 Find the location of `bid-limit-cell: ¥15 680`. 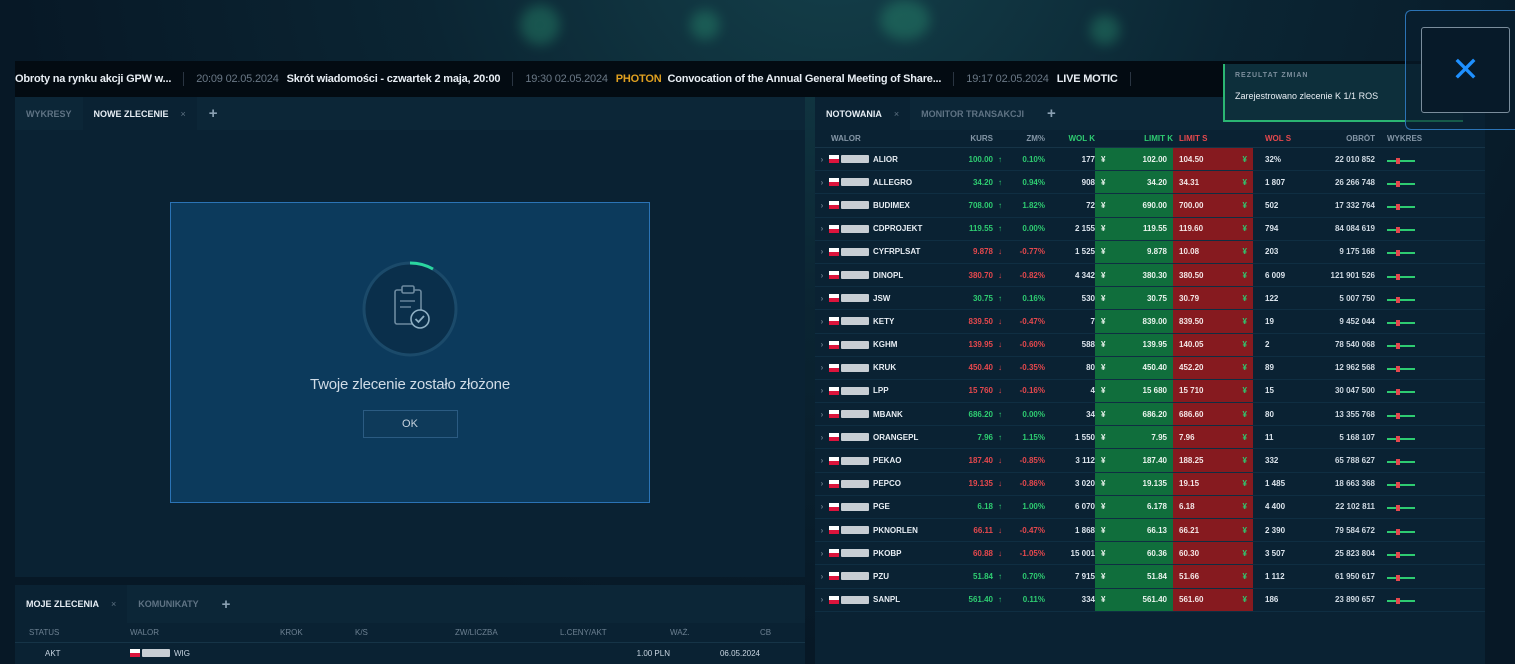

bid-limit-cell: ¥15 680 is located at coordinates (1134, 391).